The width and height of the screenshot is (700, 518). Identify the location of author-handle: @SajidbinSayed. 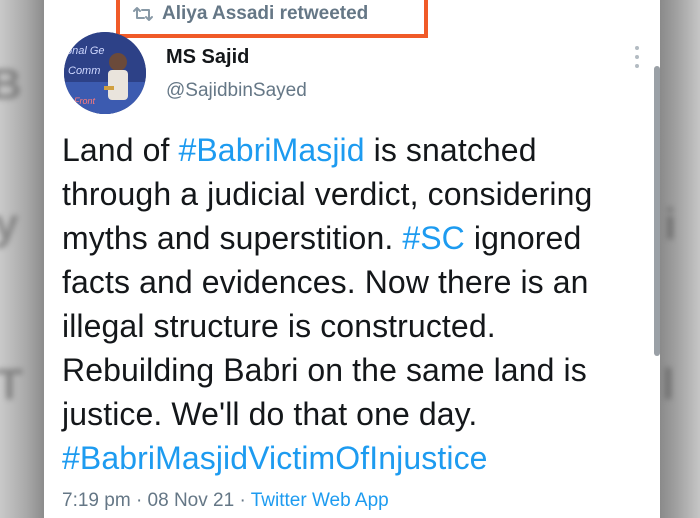
(236, 91).